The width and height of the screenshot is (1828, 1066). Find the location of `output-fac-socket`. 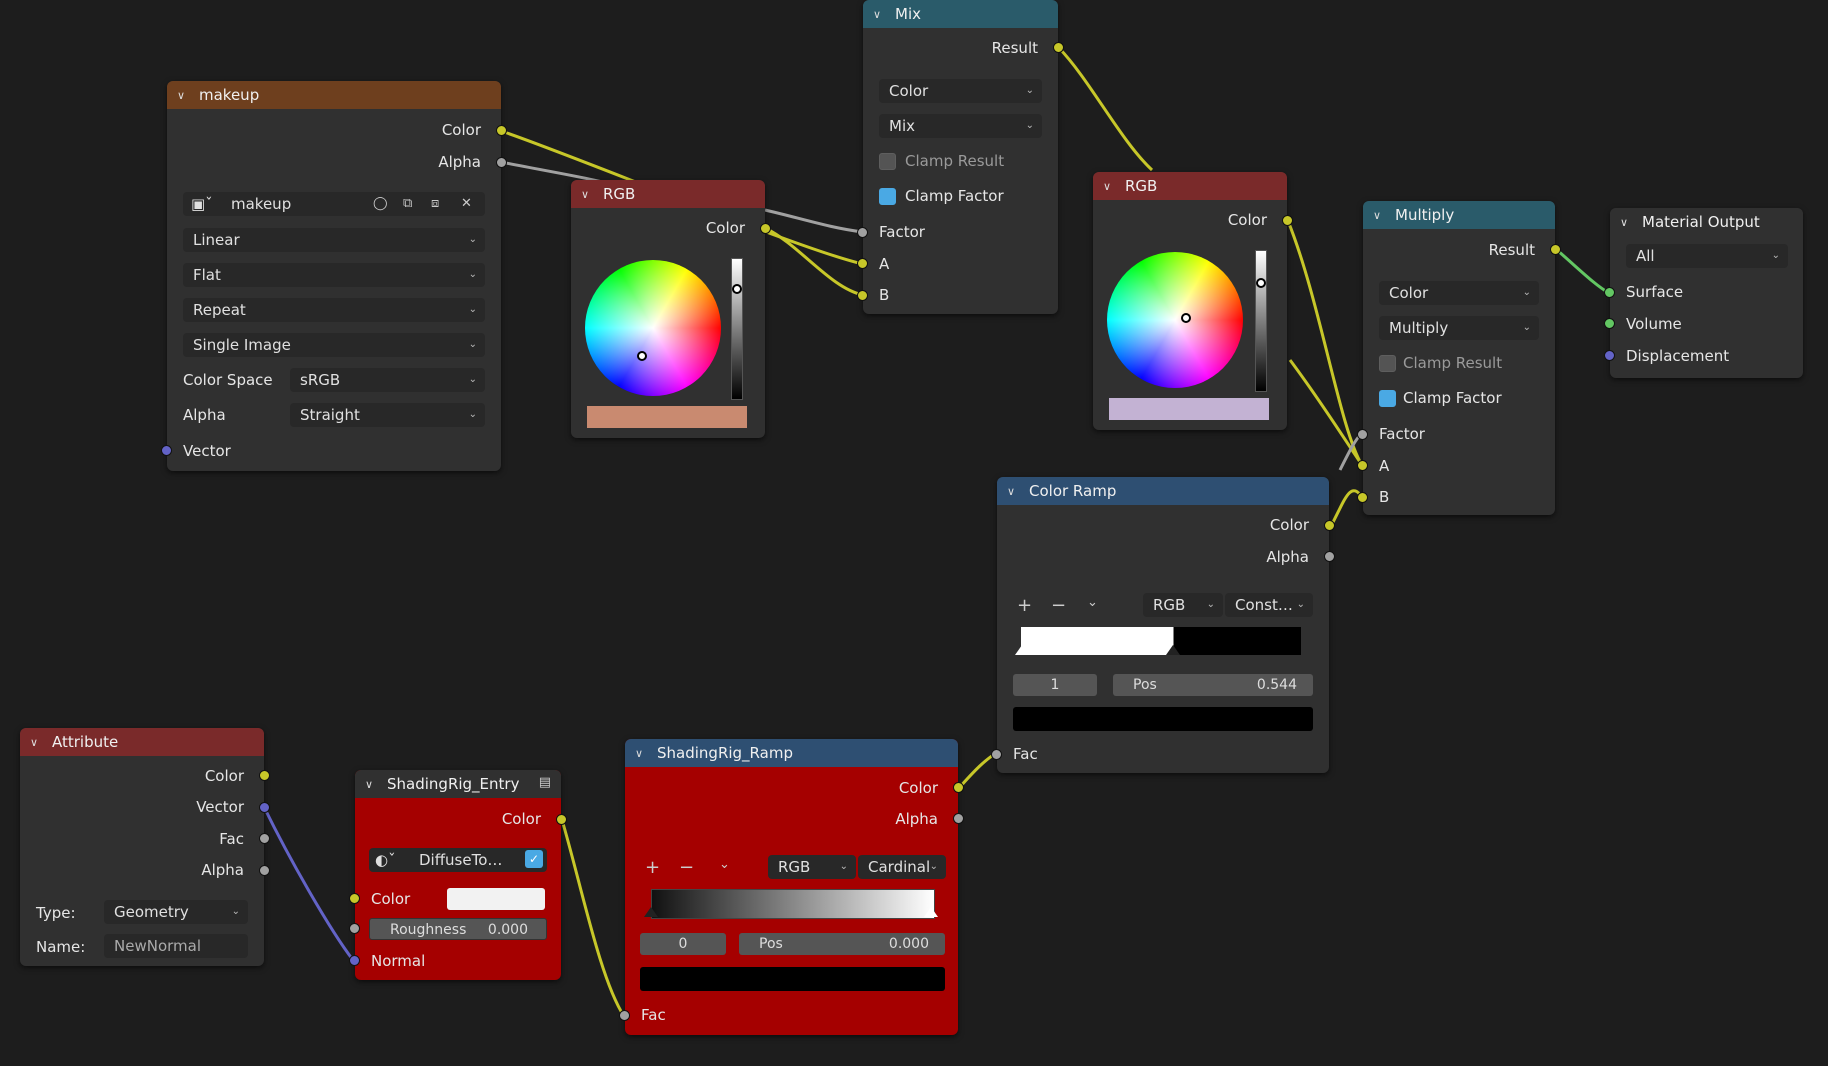

output-fac-socket is located at coordinates (264, 838).